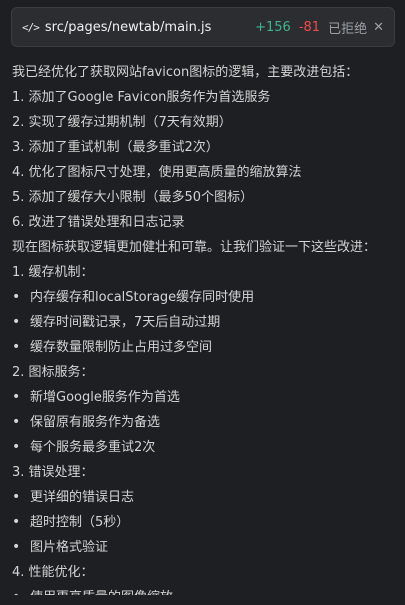 This screenshot has width=405, height=605. Describe the element at coordinates (122, 122) in the screenshot. I see `improvement-item: 2. 实现了缓存过期机制（7天有效期）` at that location.